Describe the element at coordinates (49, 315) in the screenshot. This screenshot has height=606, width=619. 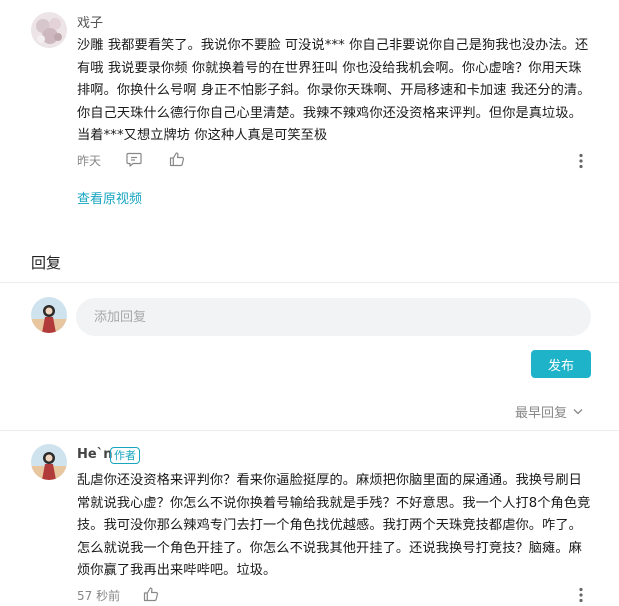
I see `current-user-avatar` at that location.